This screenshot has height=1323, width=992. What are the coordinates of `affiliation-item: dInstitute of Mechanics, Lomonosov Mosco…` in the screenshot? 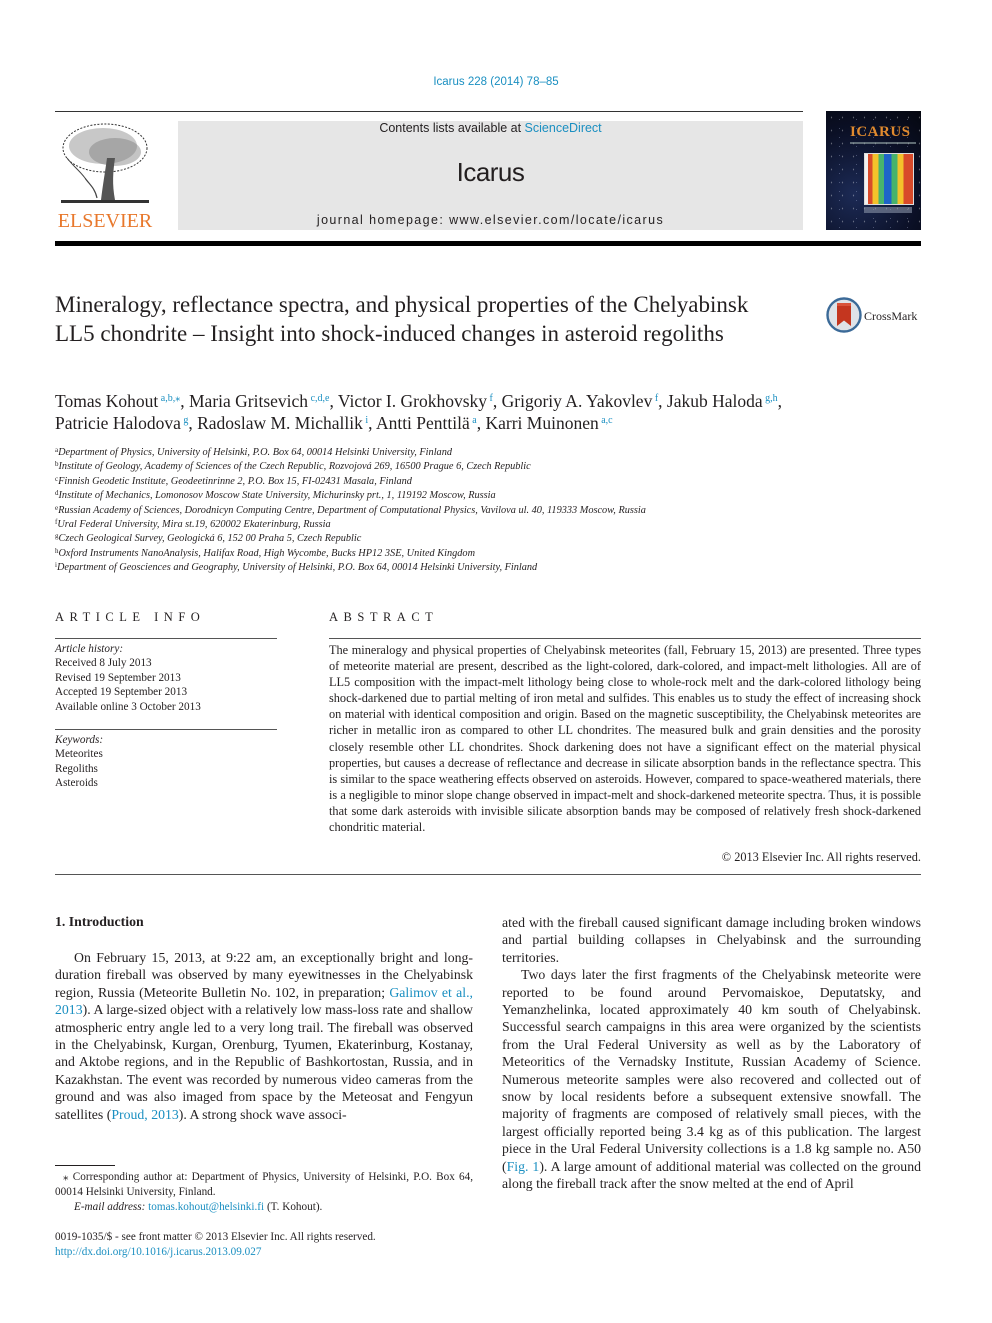 It's located at (490, 496).